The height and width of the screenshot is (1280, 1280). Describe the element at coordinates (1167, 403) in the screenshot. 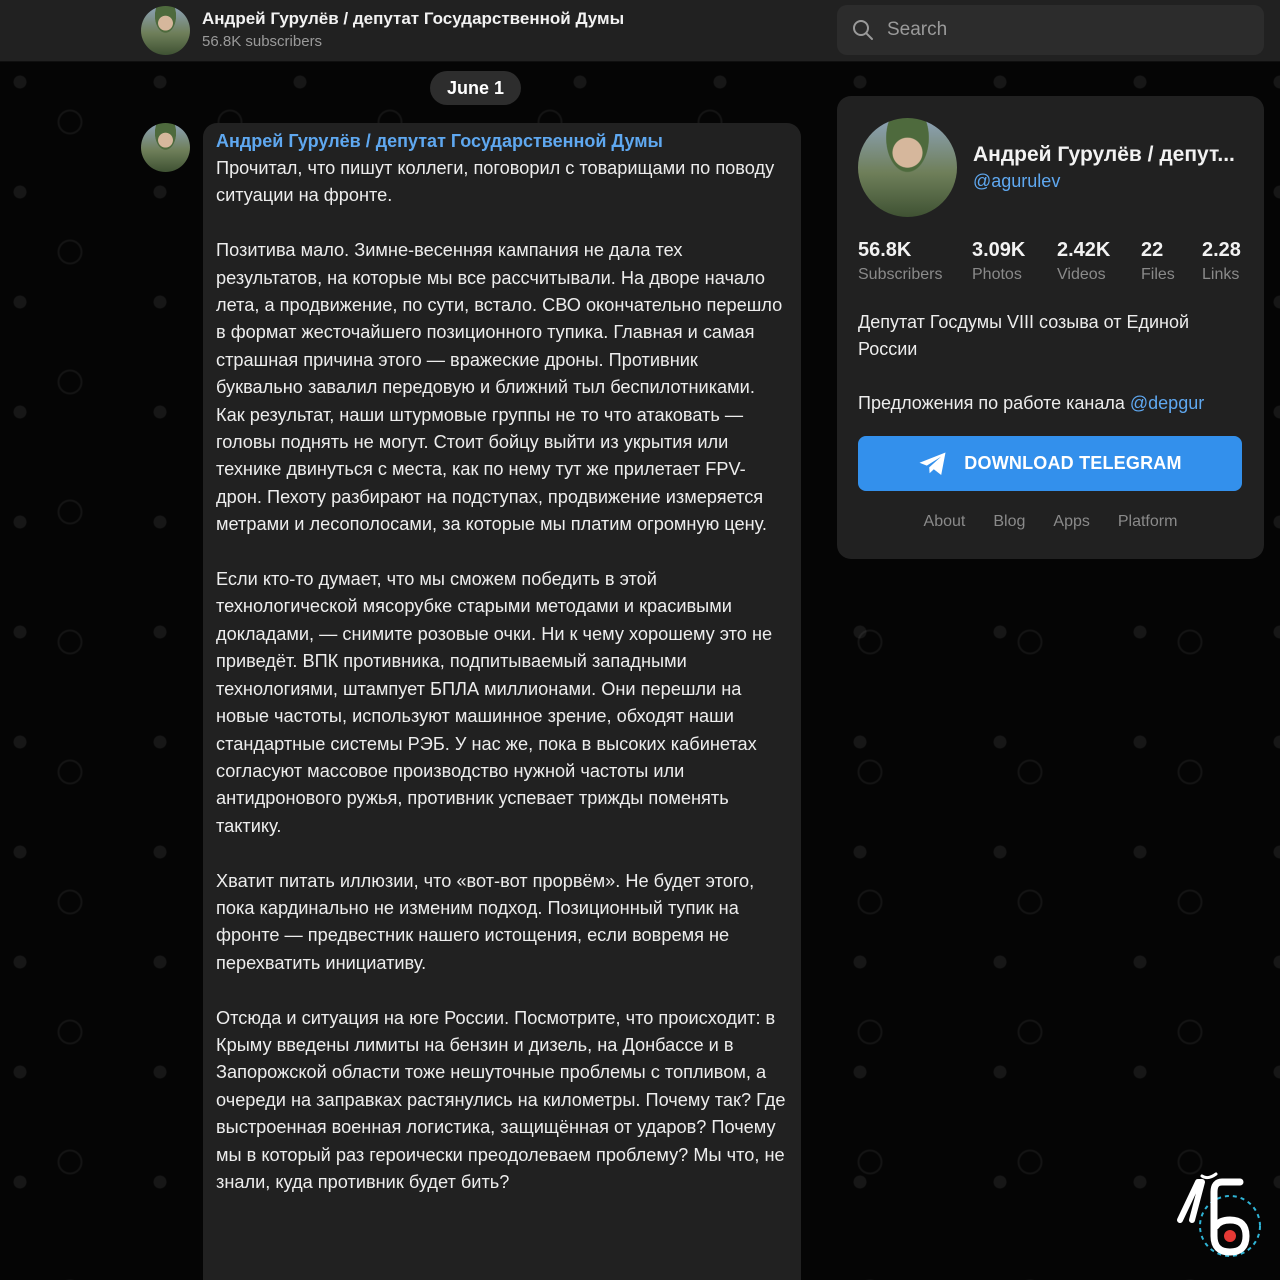

I see `suggestions-link: @depgur` at that location.